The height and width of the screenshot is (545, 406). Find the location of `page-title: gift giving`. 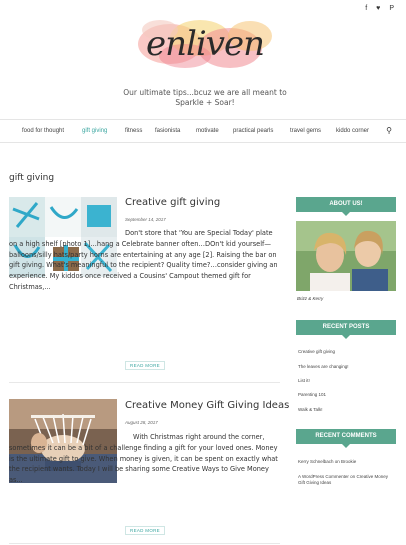

page-title: gift giving is located at coordinates (32, 178).